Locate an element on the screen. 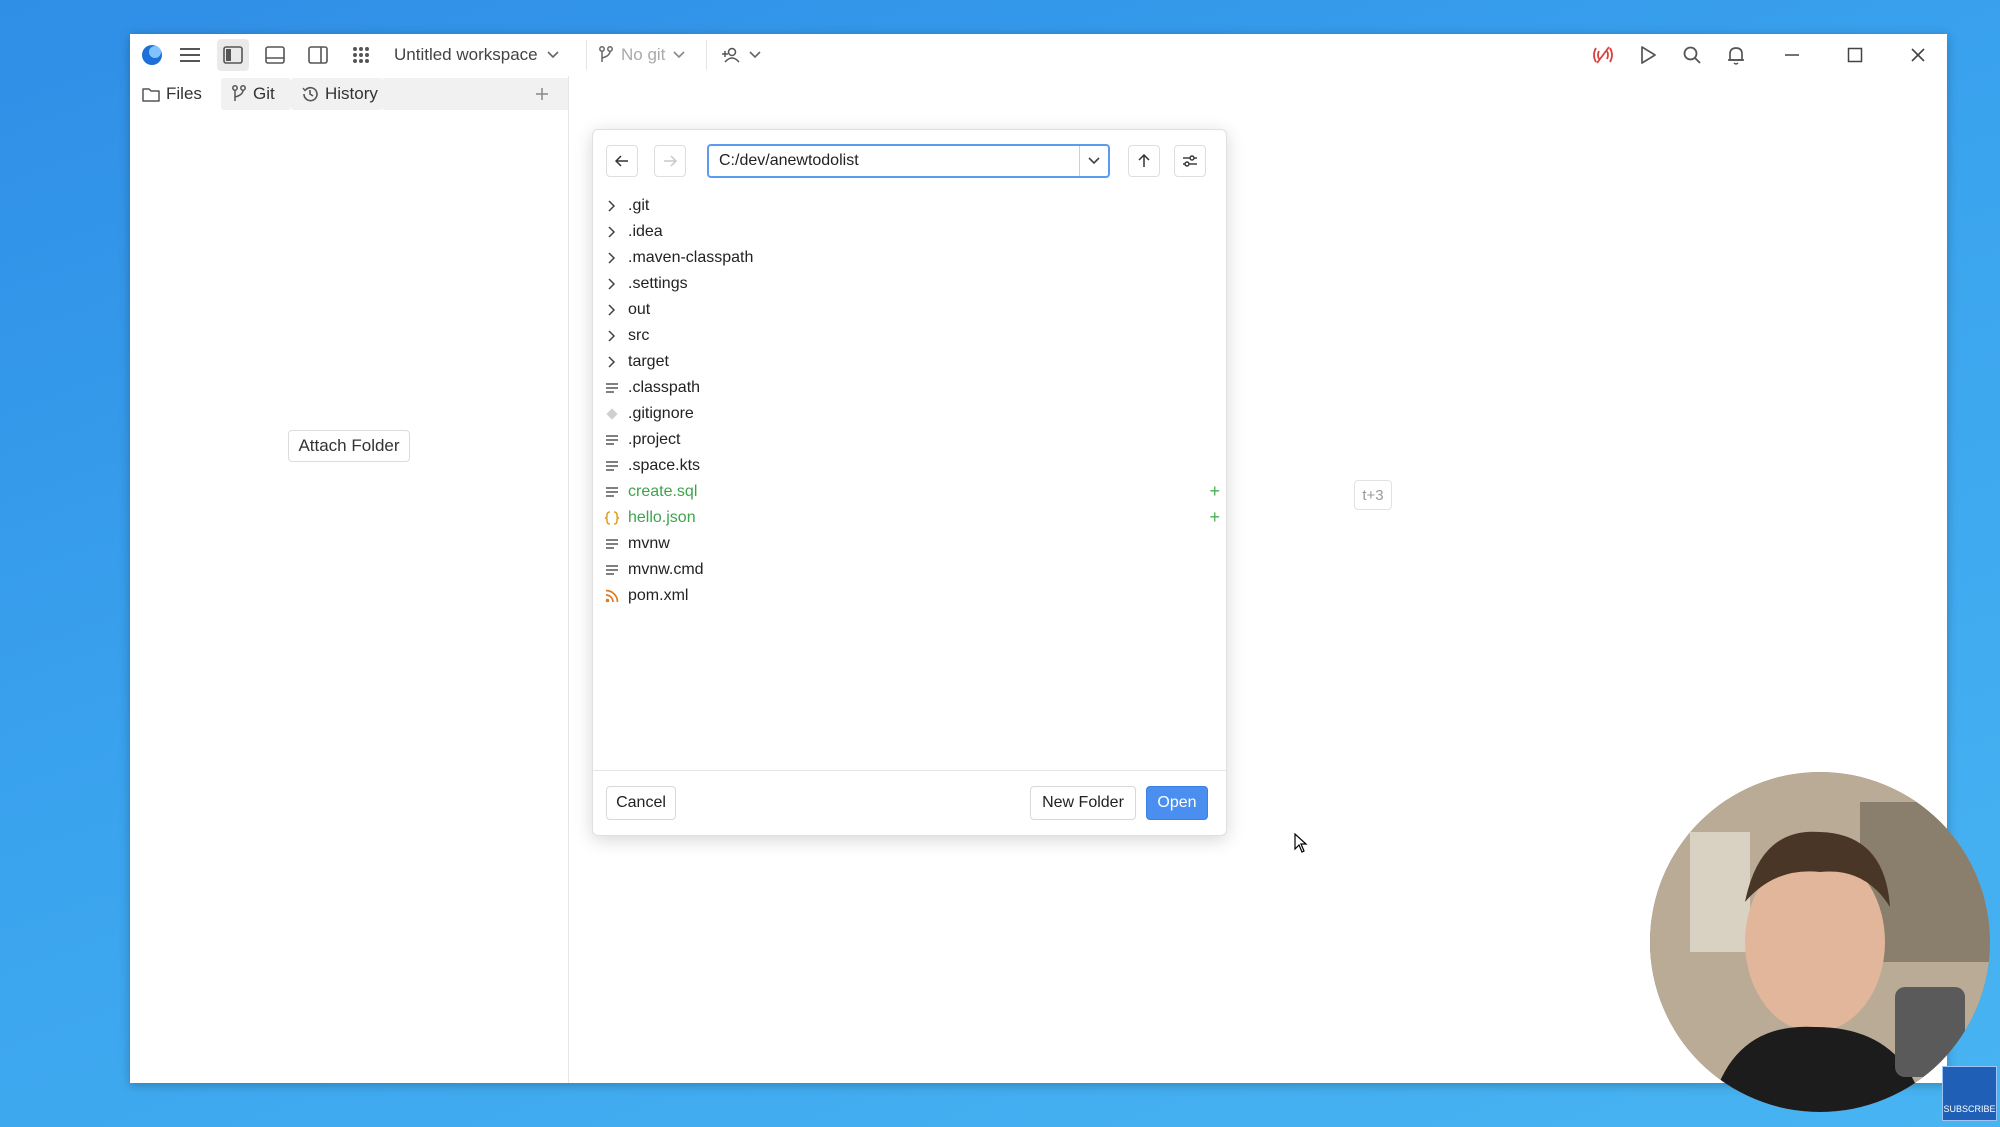  tree-item: .idea is located at coordinates (909, 232).